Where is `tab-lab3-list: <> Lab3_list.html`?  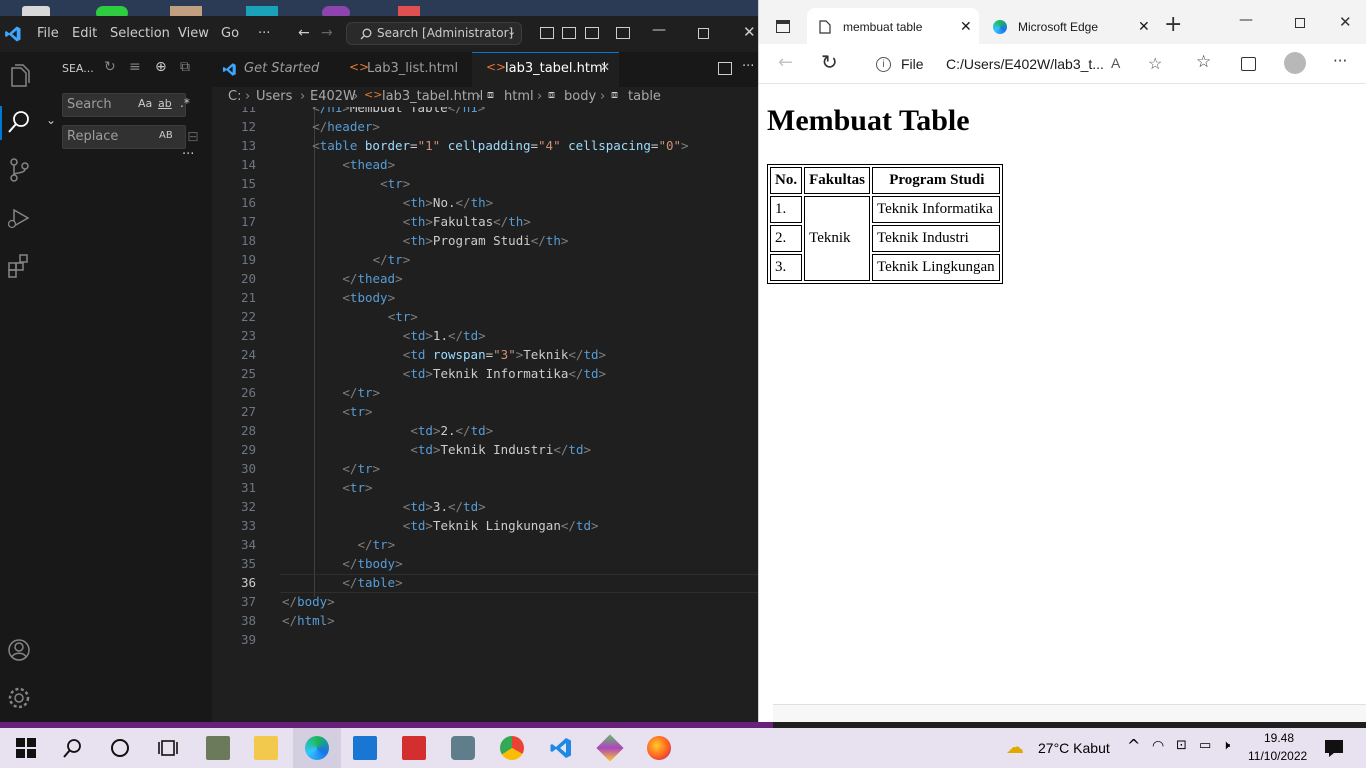 tab-lab3-list: <> Lab3_list.html is located at coordinates (403, 69).